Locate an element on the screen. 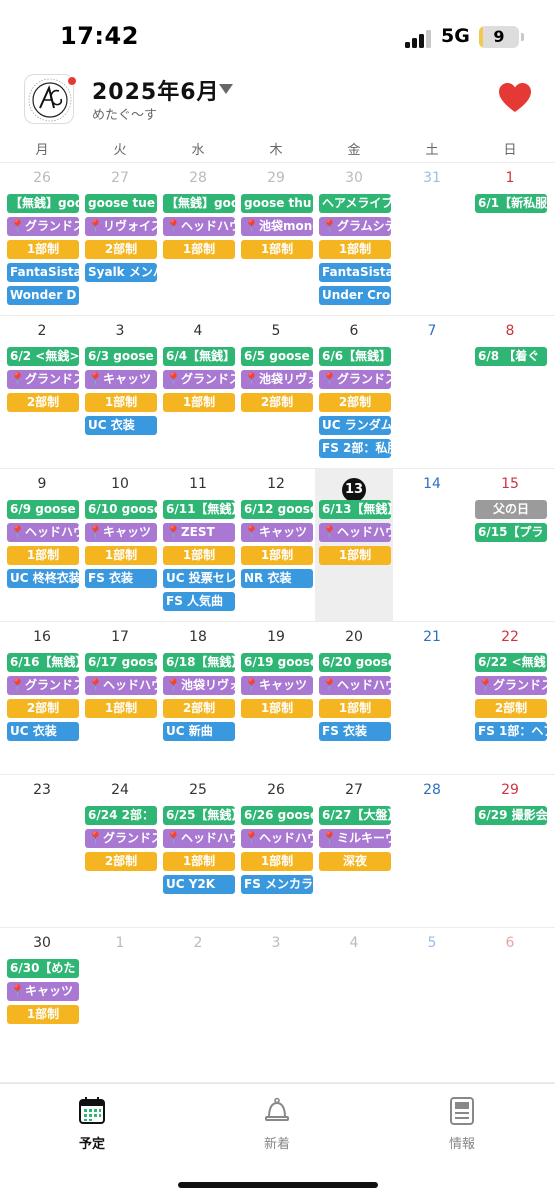 The height and width of the screenshot is (1200, 555). day-cell: 31 is located at coordinates (432, 239).